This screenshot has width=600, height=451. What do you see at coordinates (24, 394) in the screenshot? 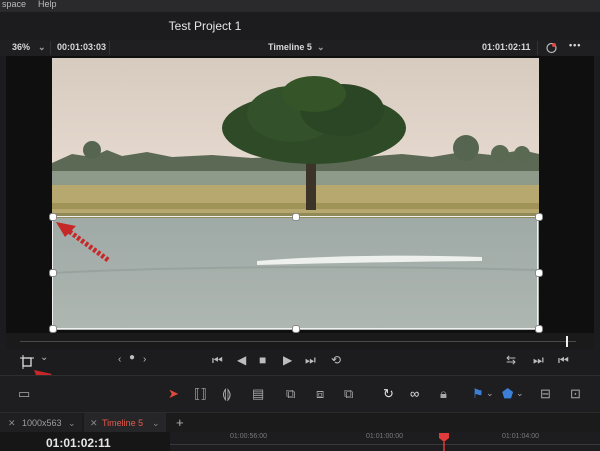
I see `timeline-view-options-icon: ▭` at bounding box center [24, 394].